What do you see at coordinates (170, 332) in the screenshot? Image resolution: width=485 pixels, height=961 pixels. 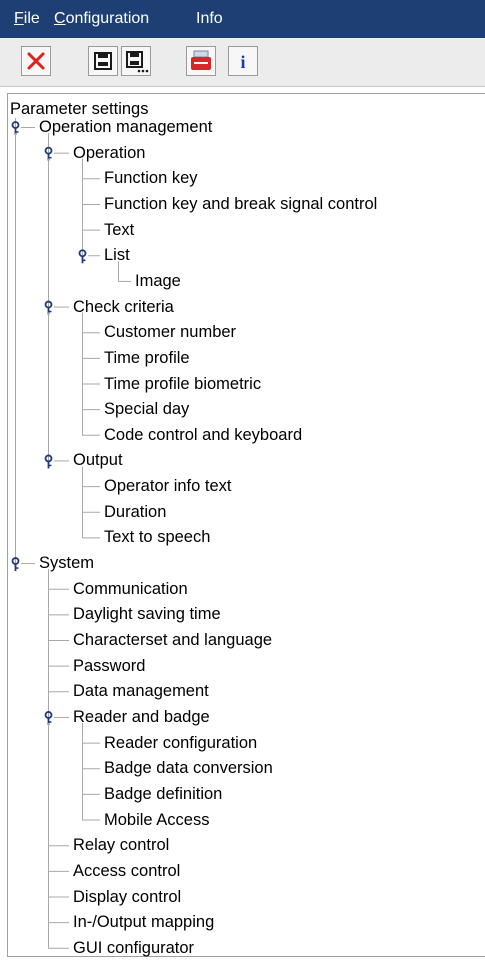 I see `tree-item-customer-number: Customer number` at bounding box center [170, 332].